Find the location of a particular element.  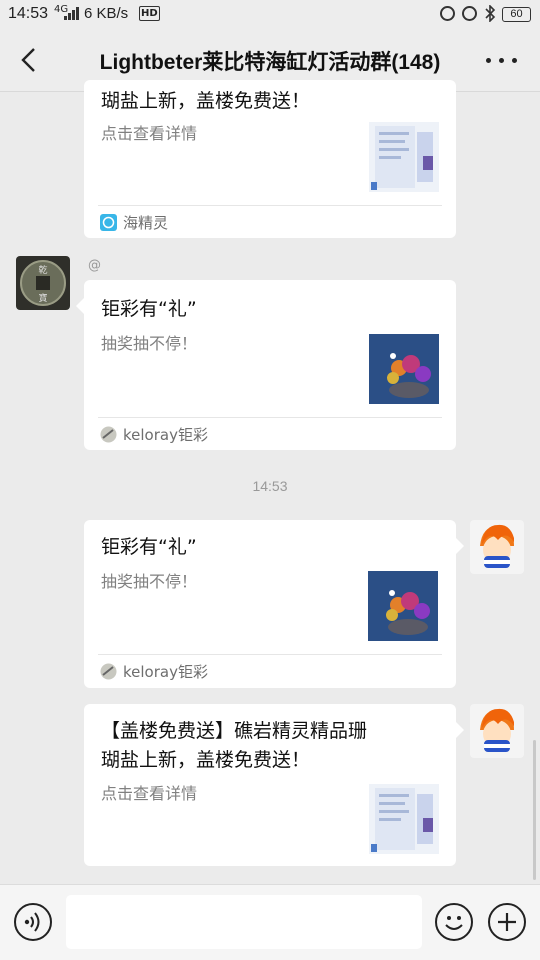

emoji-button is located at coordinates (454, 922).